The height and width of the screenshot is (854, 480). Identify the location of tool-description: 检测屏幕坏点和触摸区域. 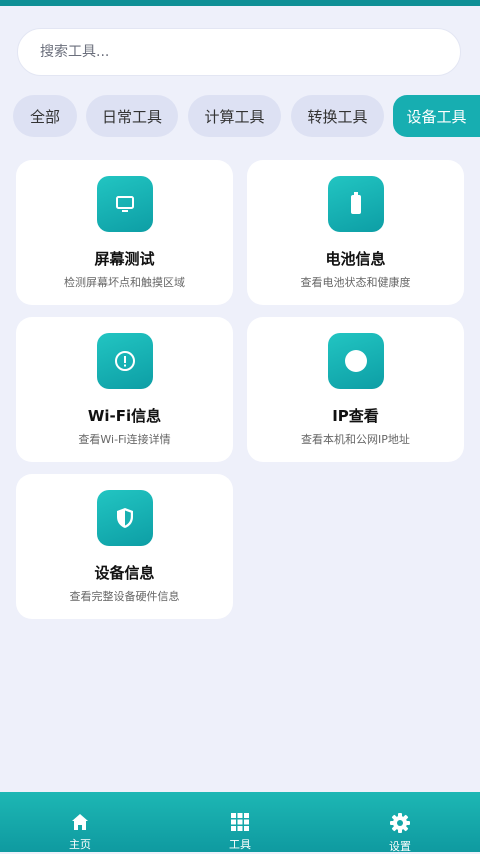
(124, 282).